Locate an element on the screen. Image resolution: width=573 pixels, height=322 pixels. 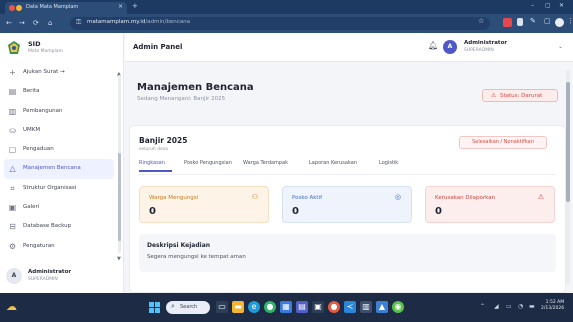
chrome-icon: ● is located at coordinates (270, 307).